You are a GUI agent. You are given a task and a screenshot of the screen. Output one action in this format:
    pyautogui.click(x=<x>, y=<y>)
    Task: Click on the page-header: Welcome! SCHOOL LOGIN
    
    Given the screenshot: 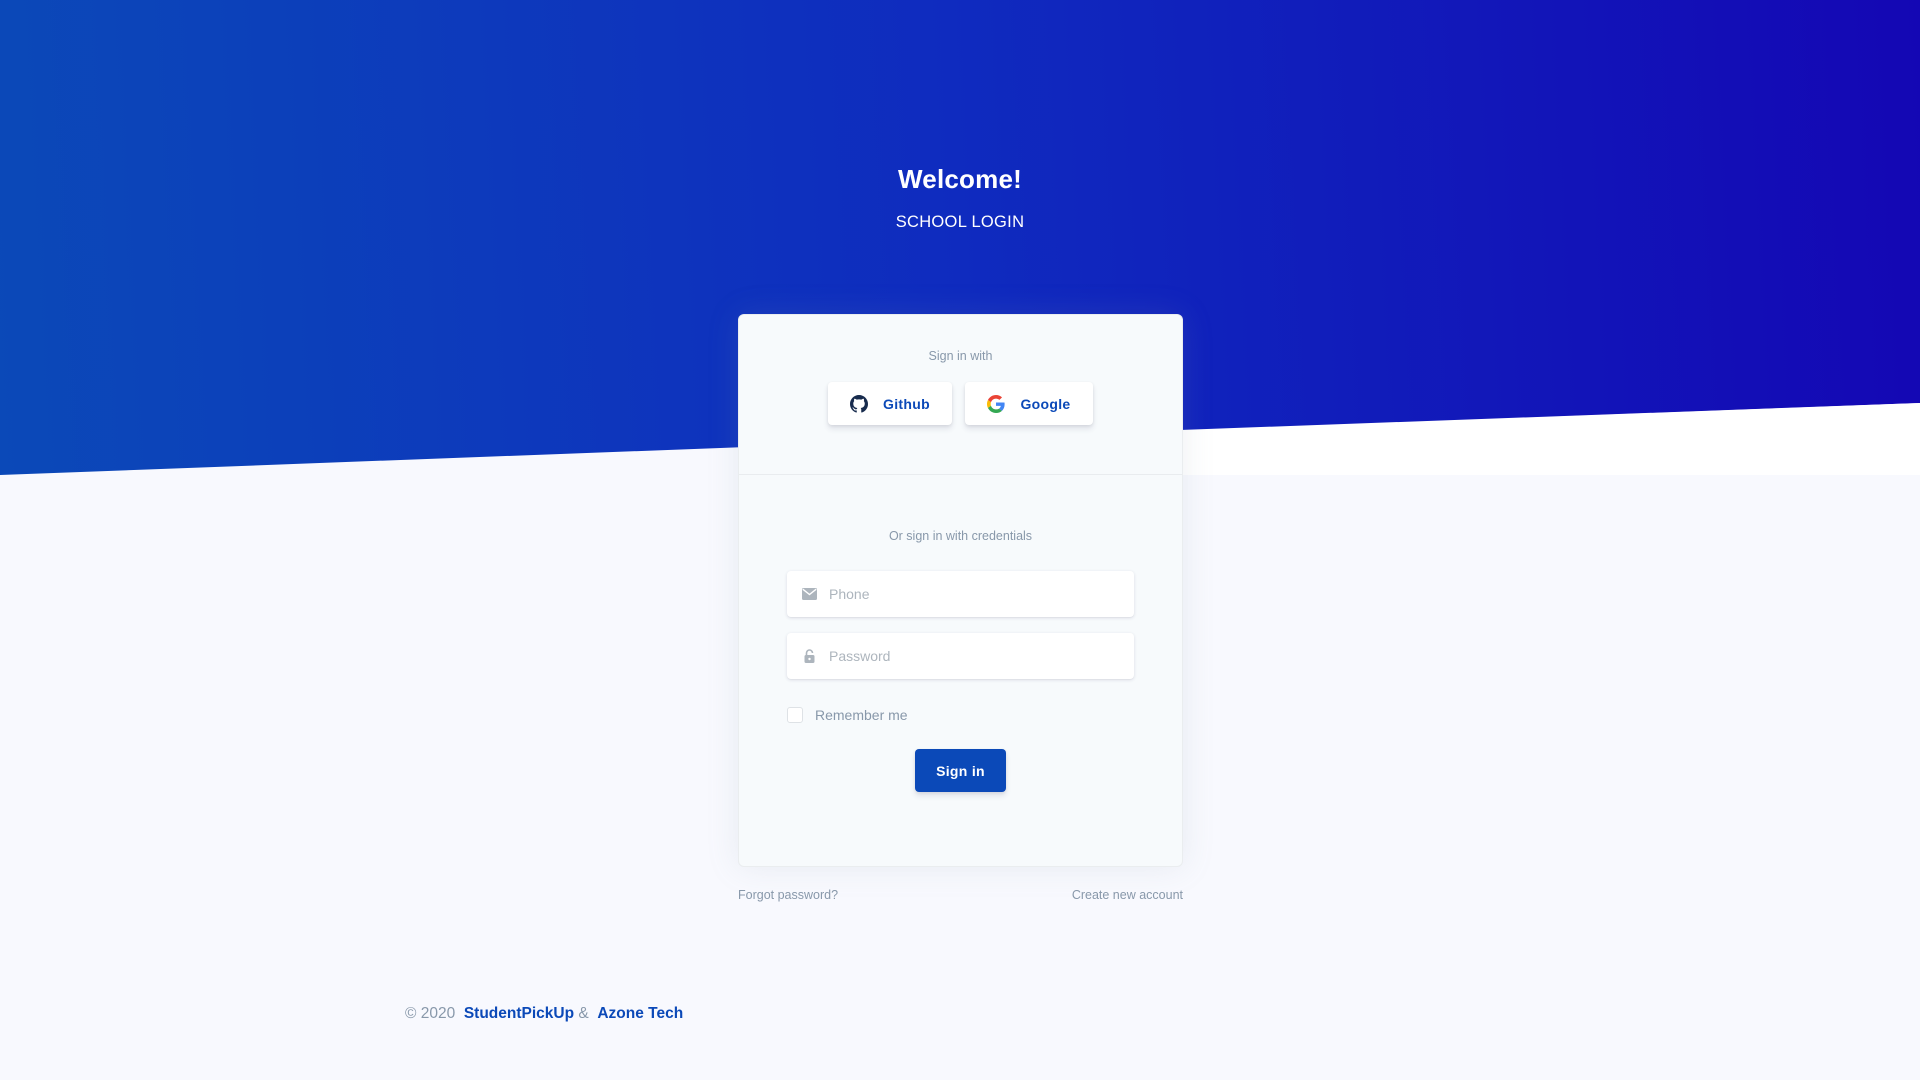 What is the action you would take?
    pyautogui.click(x=960, y=196)
    